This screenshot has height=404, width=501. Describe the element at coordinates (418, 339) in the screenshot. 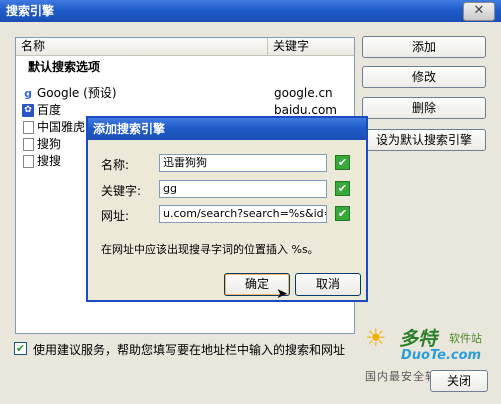

I see `watermark-brand: 多特` at that location.